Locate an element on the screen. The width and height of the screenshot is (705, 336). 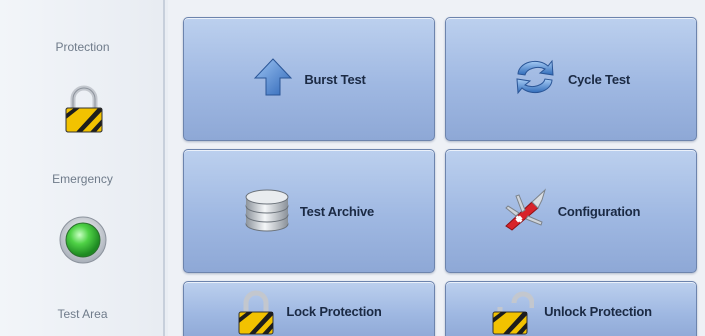
database-stack-icon is located at coordinates (267, 211).